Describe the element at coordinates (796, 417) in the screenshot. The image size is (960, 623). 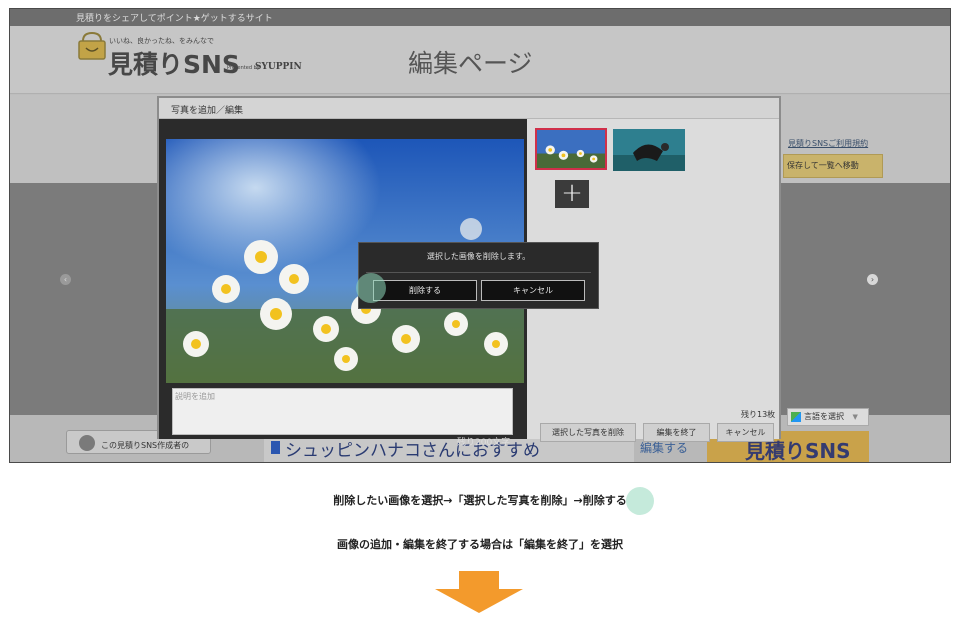
I see `google-translate-icon` at that location.